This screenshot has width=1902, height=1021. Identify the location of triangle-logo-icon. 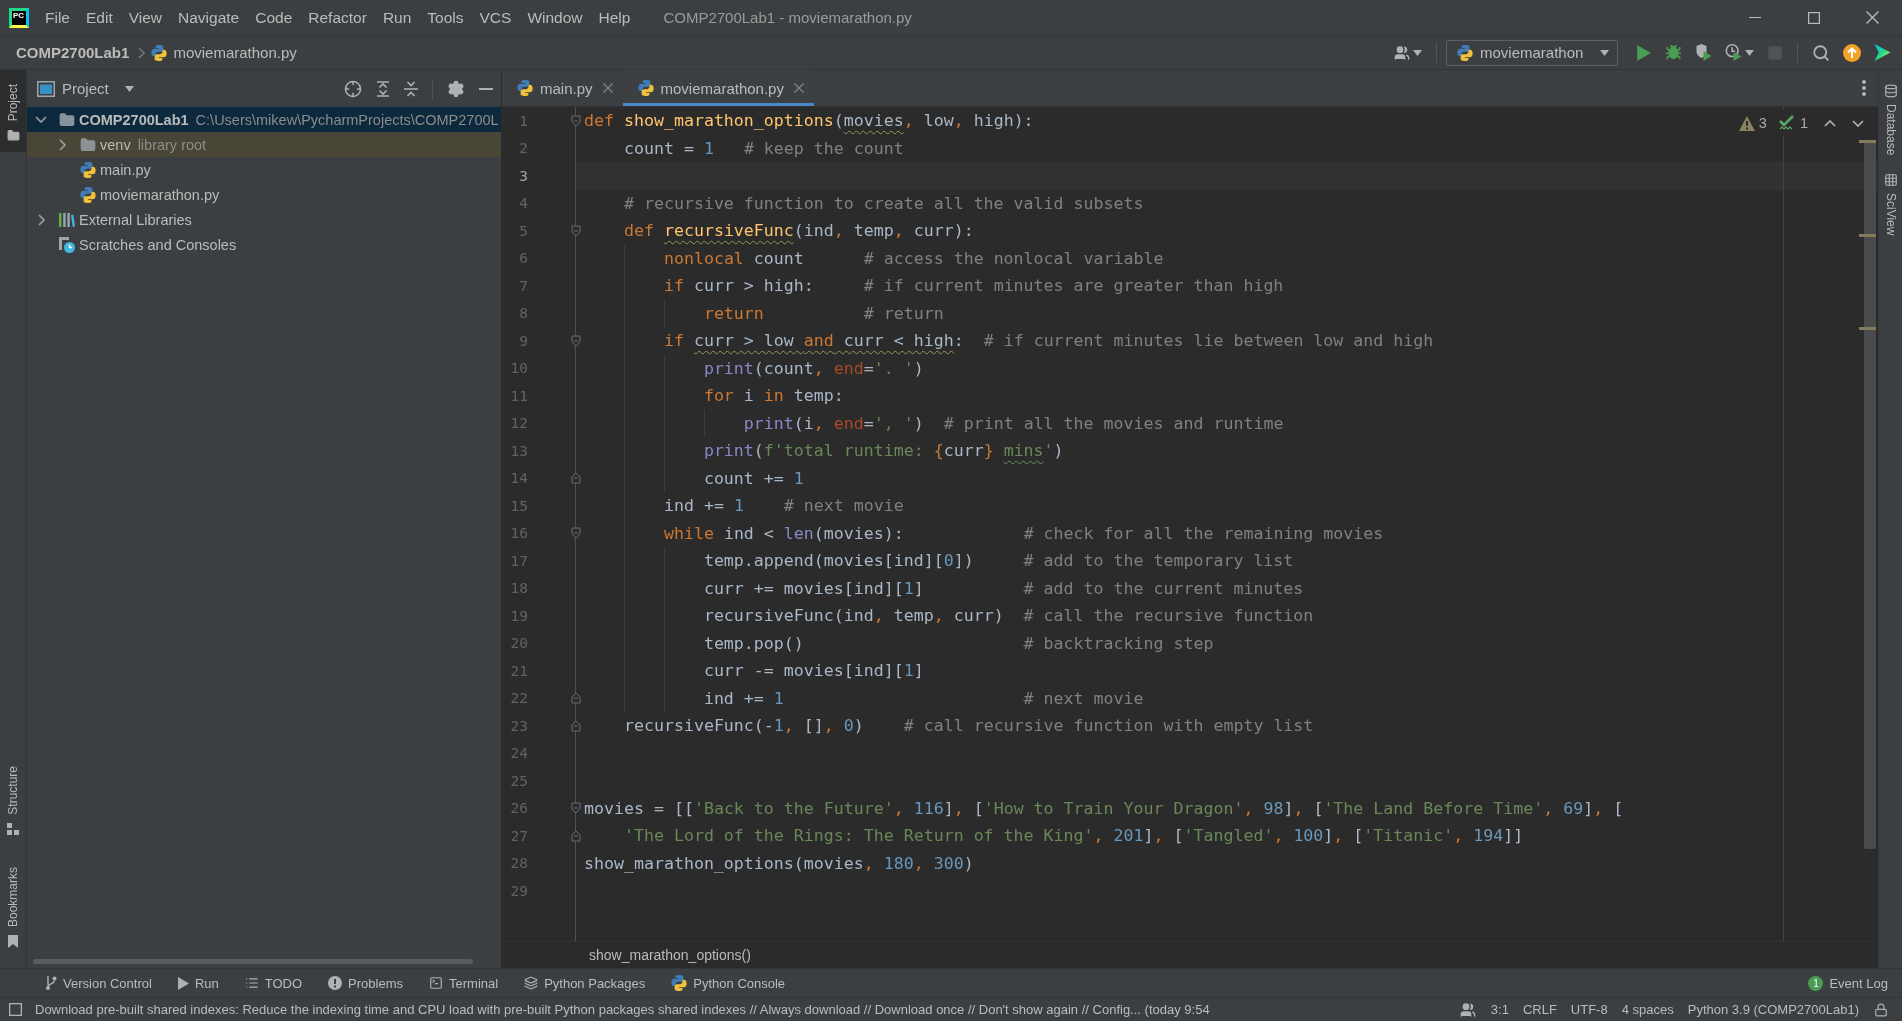
(1882, 52).